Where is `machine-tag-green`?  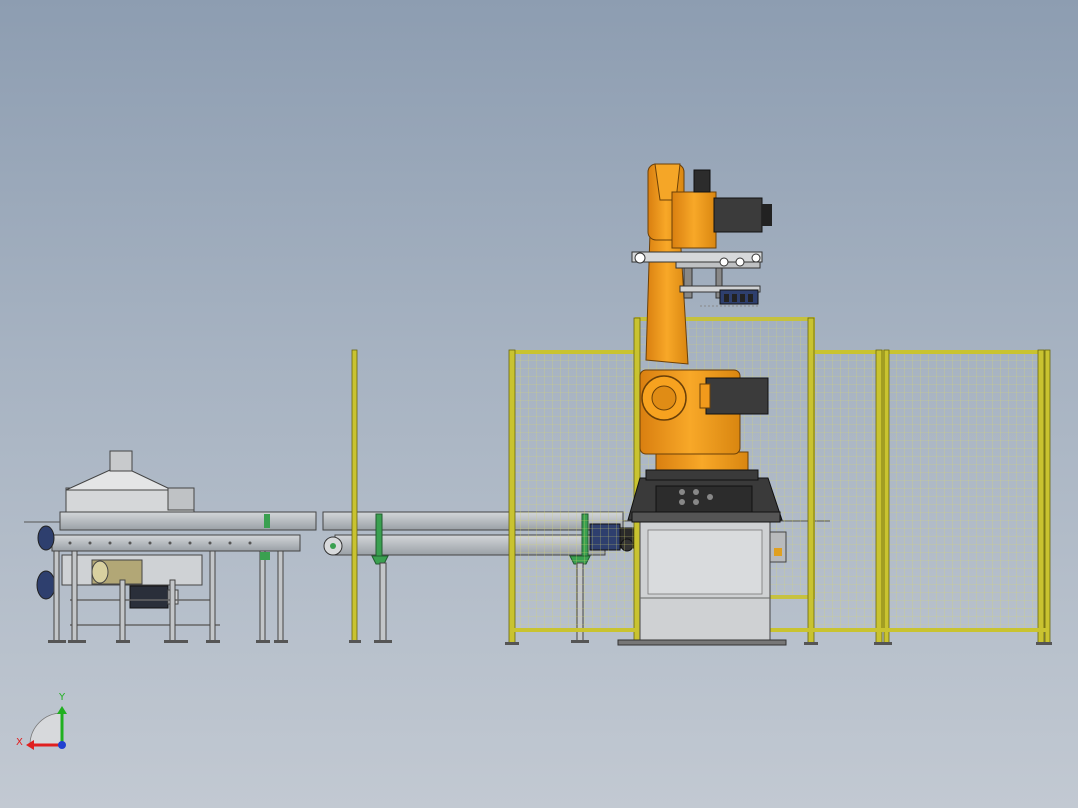 machine-tag-green is located at coordinates (265, 556).